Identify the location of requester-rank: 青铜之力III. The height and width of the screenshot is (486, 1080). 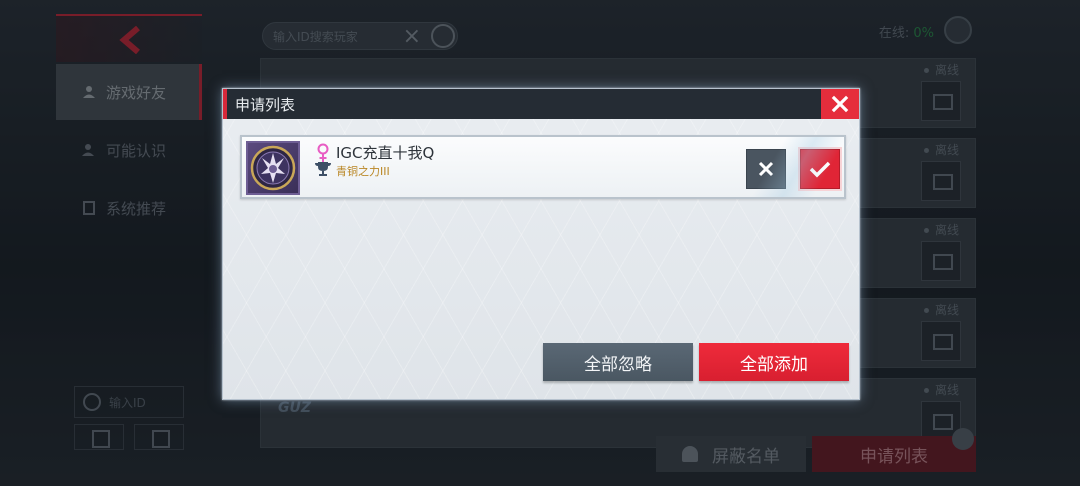
(363, 171).